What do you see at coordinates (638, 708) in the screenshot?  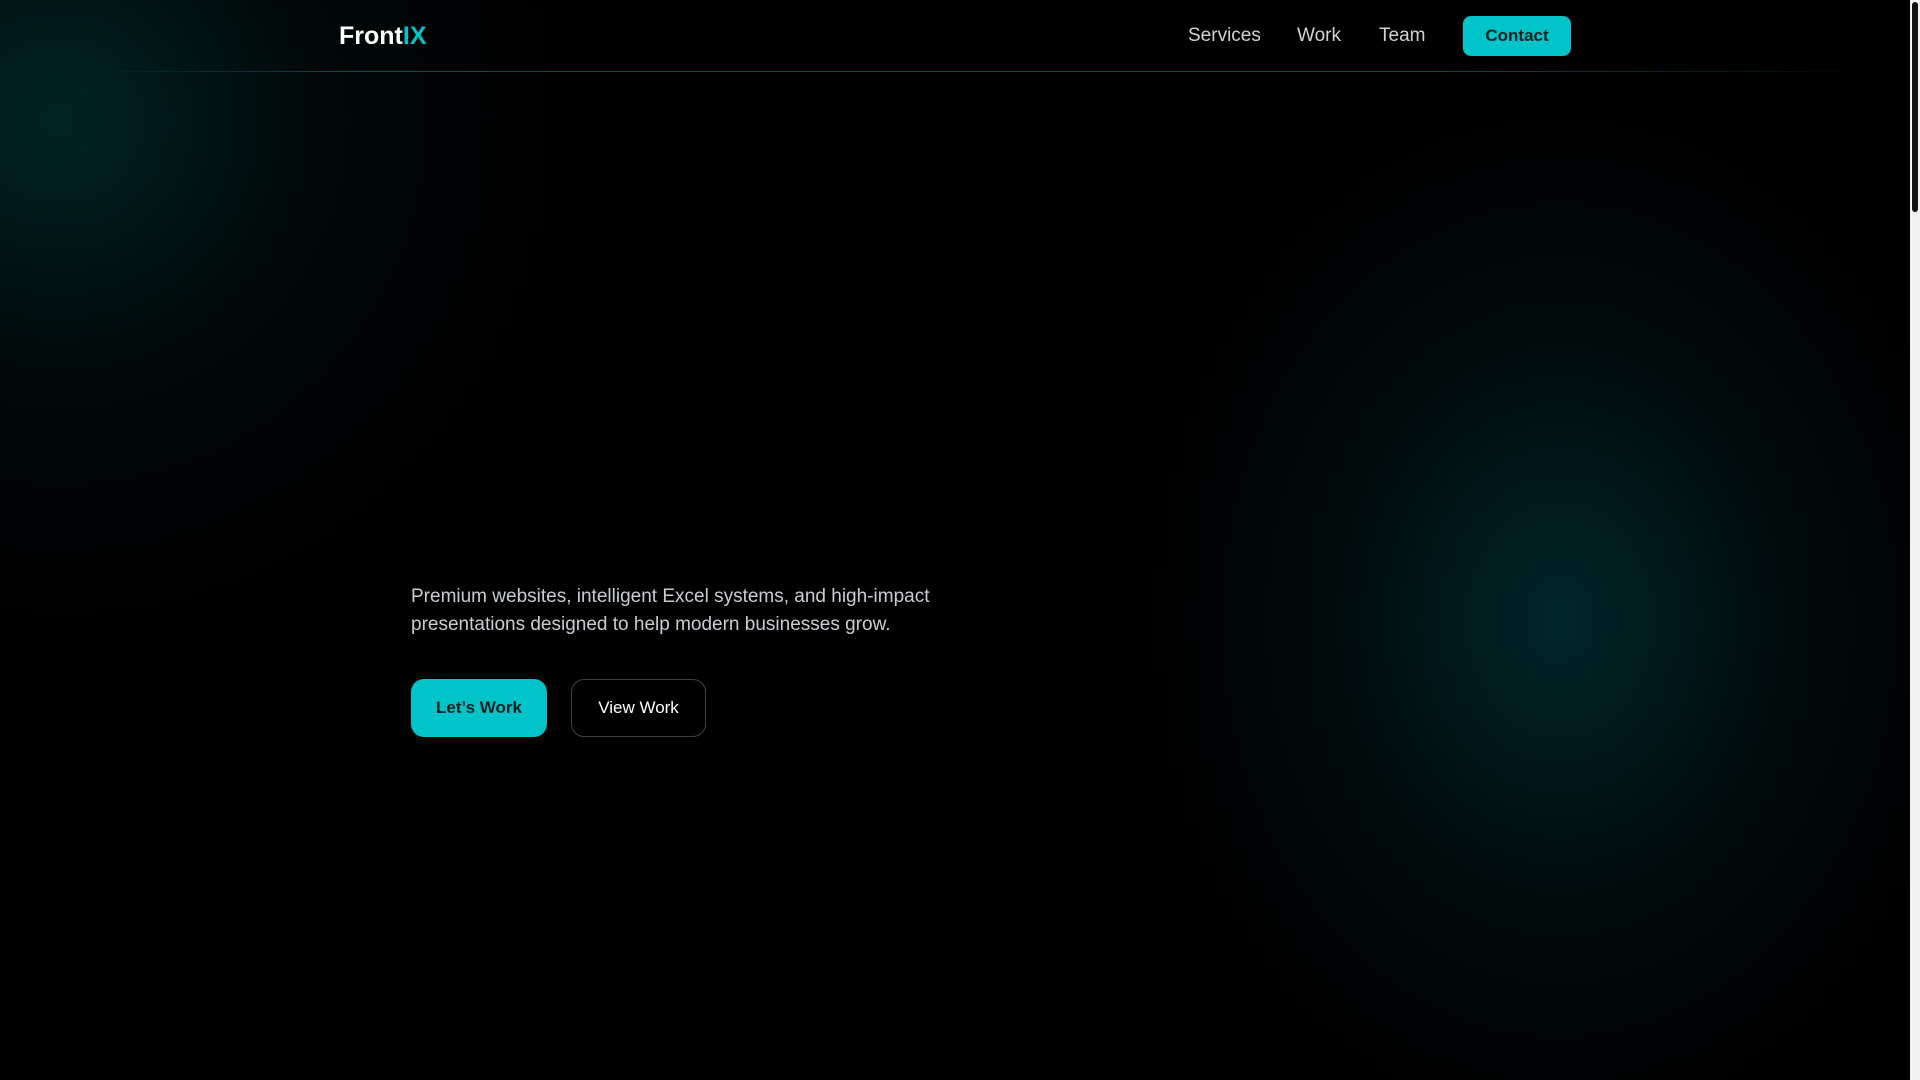 I see `view-work-button: View Work` at bounding box center [638, 708].